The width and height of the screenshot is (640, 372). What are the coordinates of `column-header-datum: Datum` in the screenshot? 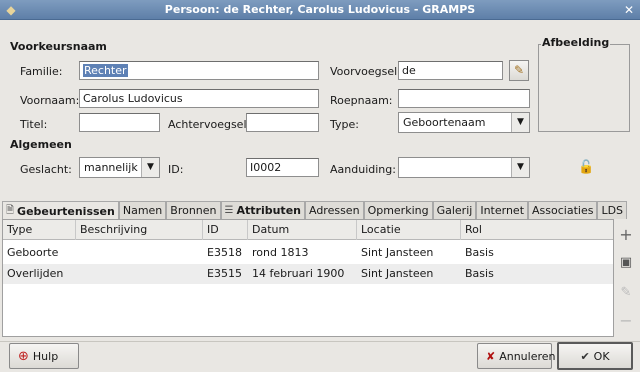 It's located at (302, 230).